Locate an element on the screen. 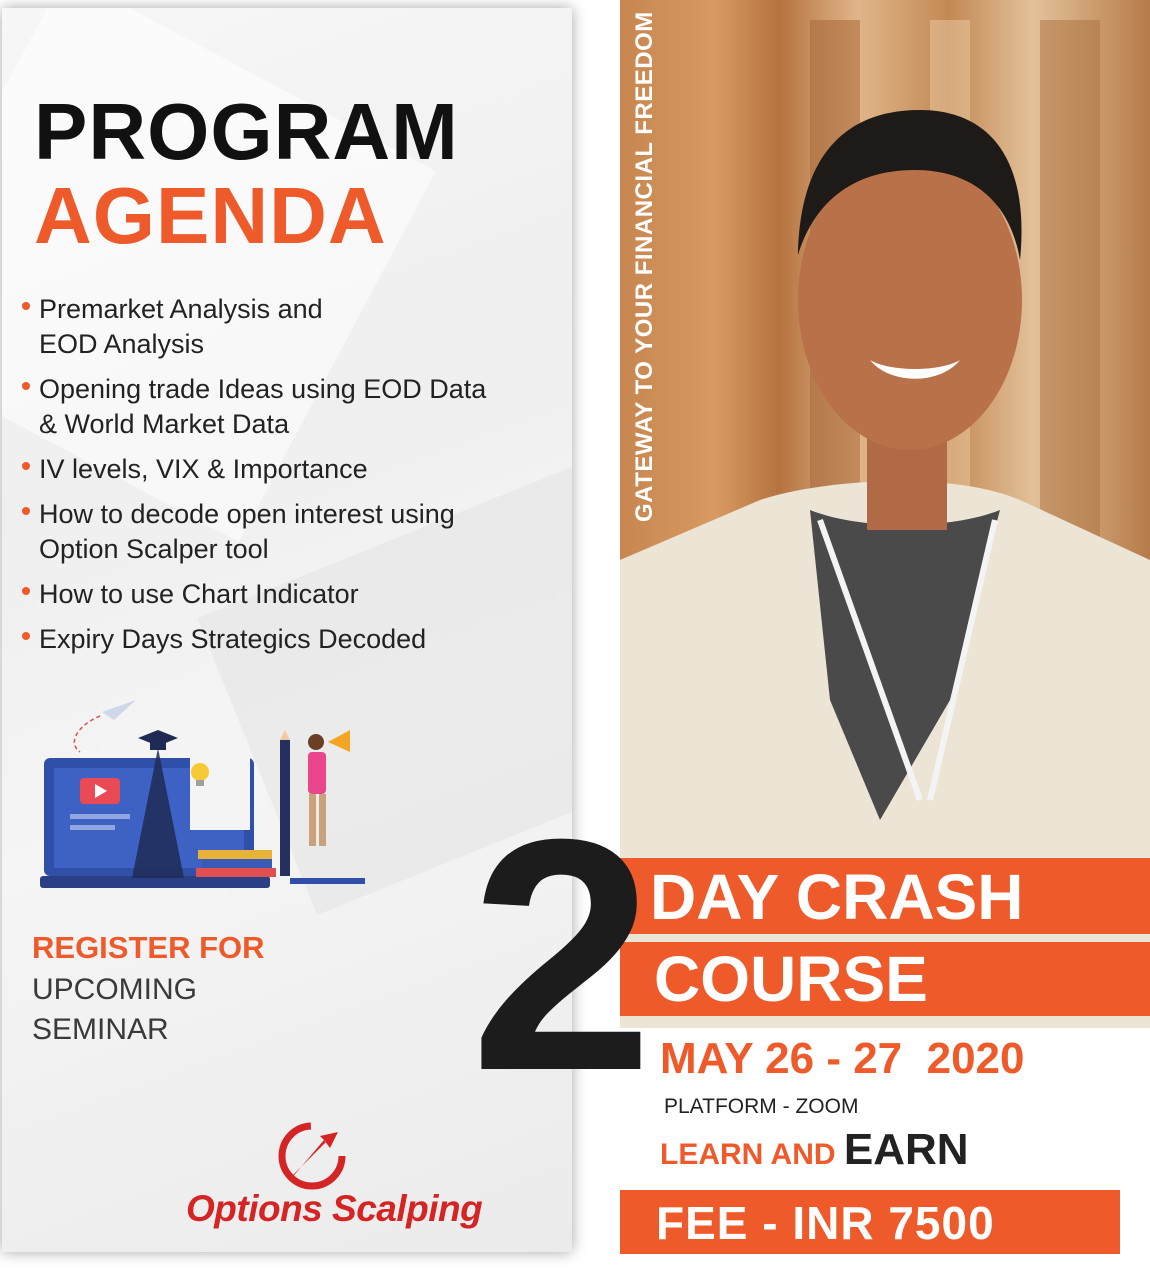 The height and width of the screenshot is (1280, 1150). course-day-count: 2 is located at coordinates (562, 954).